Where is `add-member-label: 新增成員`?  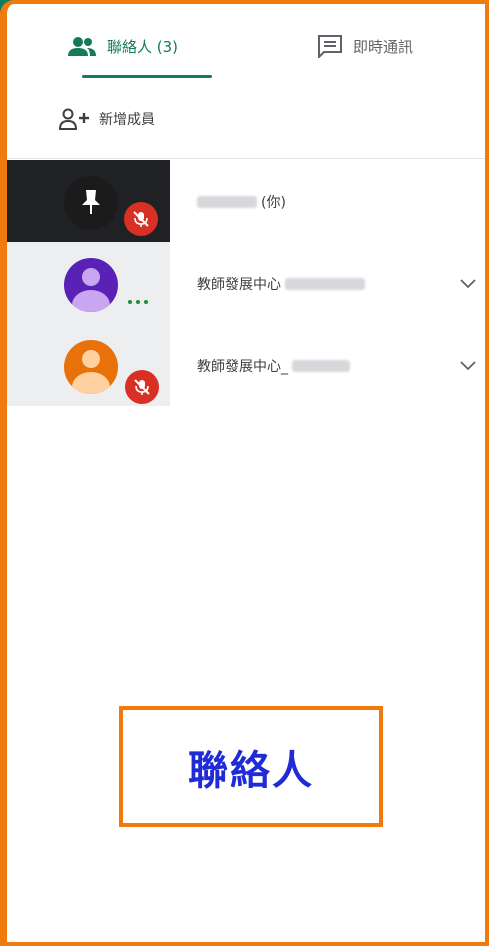
add-member-label: 新增成員 is located at coordinates (127, 120).